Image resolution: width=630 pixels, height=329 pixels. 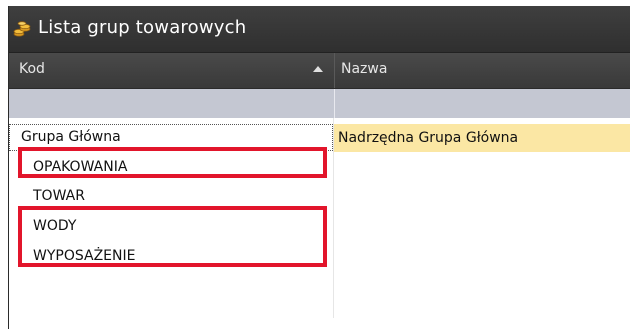 I want to click on sort-ascending-icon, so click(x=318, y=69).